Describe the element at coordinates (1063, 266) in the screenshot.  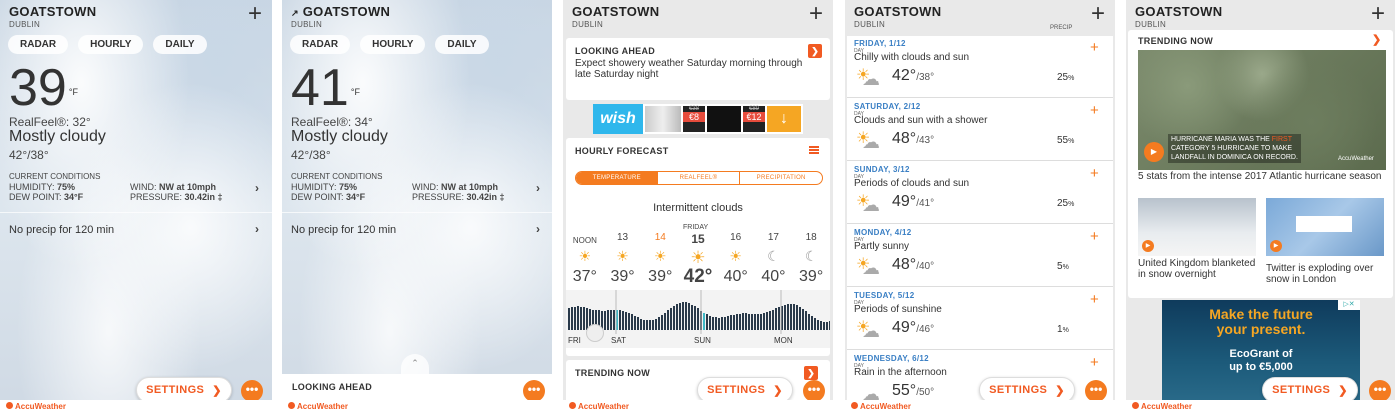
I see `precip-percent: 5%` at that location.